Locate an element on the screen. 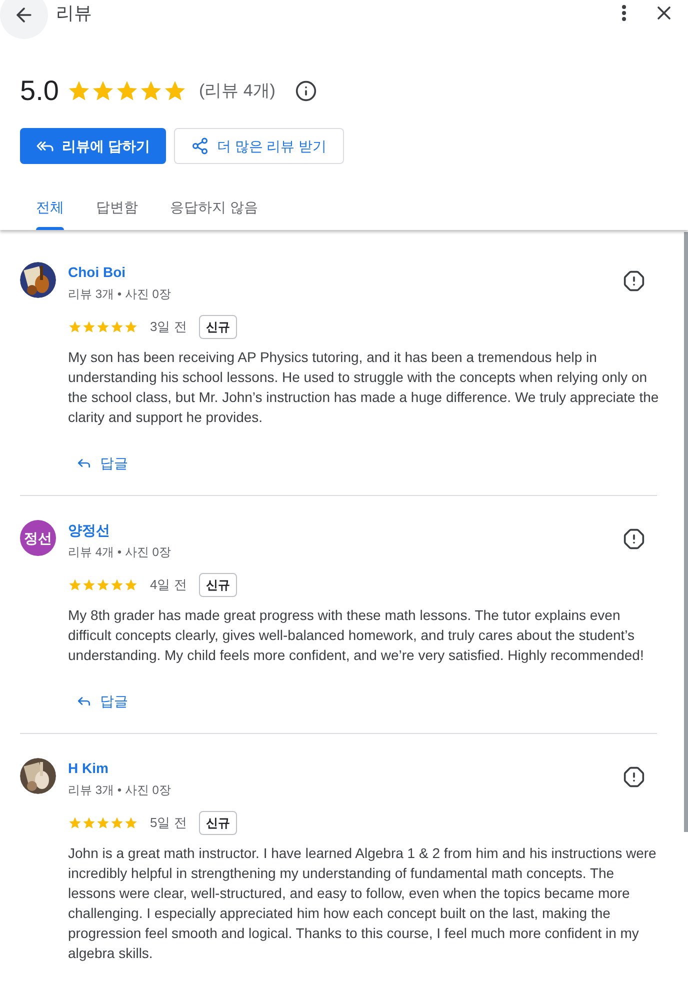 The height and width of the screenshot is (995, 688). review-text: John is a great math instructor. I have learned Algebra 1 & 2 from him and his instructions were incredibly helpful in strengthening my understanding of fundamental math concepts. The lessons were clear, well-structured, and easy to follow, even when the topics became more challenging. I especially appreciated him how each concept built on the last, making the progression feel smooth and logical. Thanks to this course, I feel much more confident in my algebra skills. is located at coordinates (363, 903).